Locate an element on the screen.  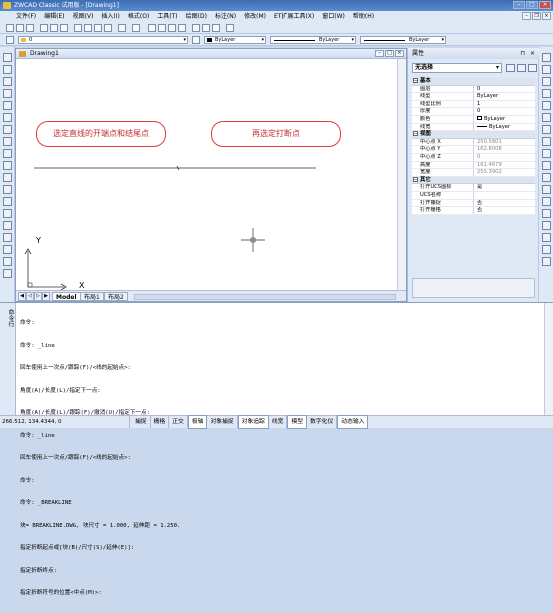
tab-layout1: 布局1 is located at coordinates (92, 296).